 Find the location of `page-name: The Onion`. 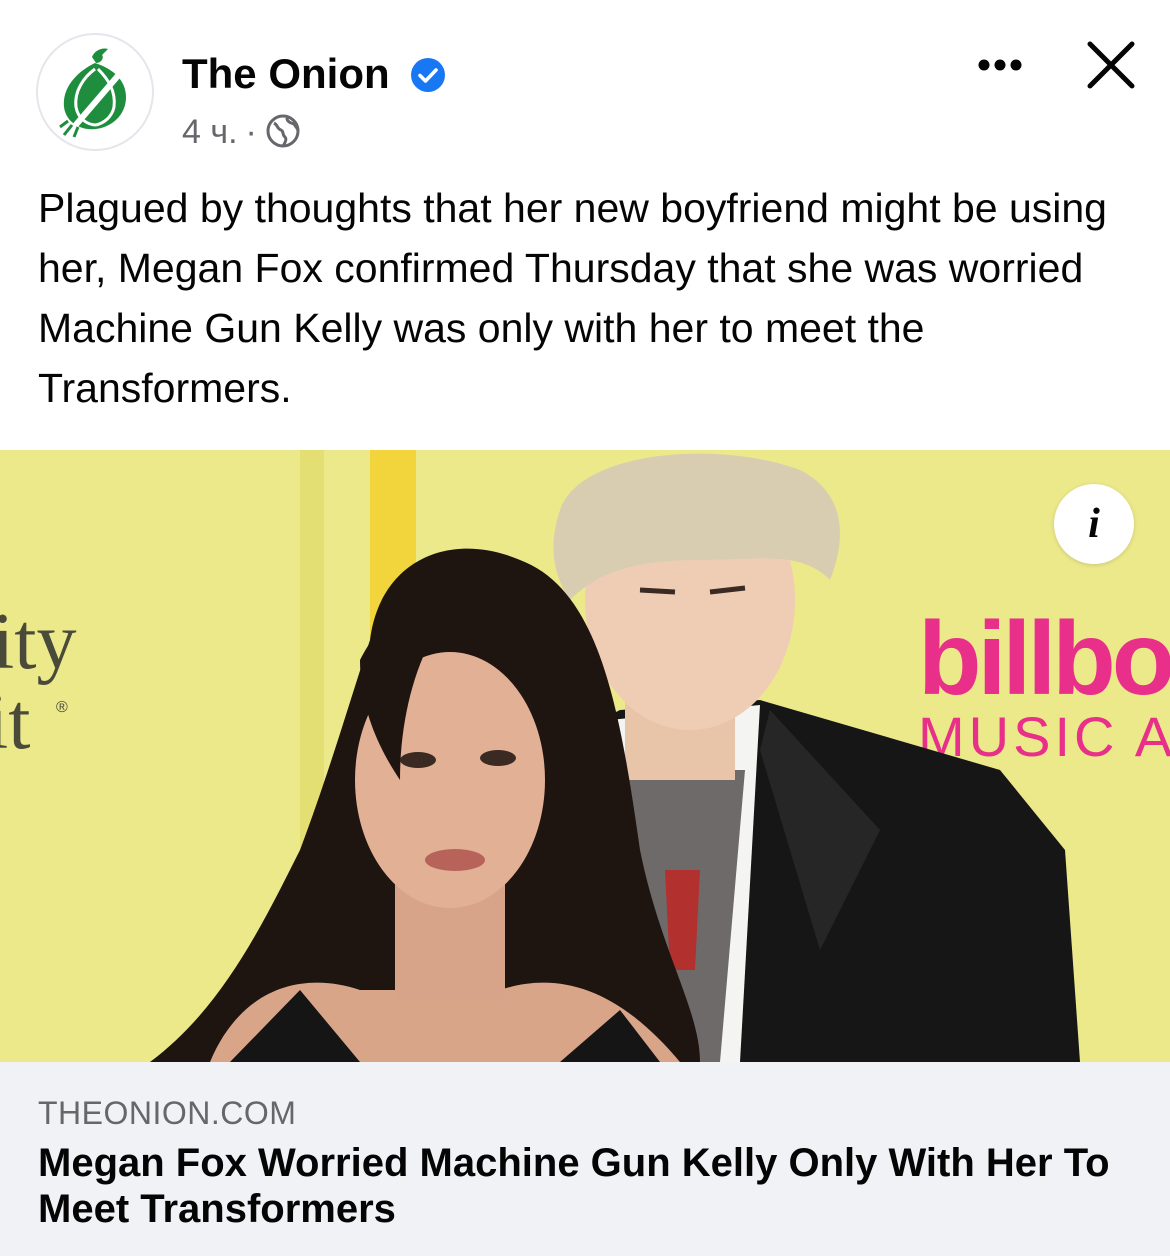

page-name: The Onion is located at coordinates (286, 74).